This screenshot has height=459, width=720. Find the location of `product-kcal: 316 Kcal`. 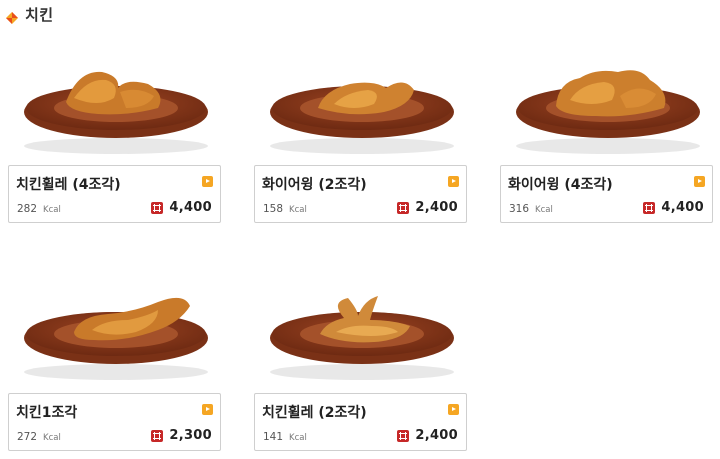

product-kcal: 316 Kcal is located at coordinates (531, 209).